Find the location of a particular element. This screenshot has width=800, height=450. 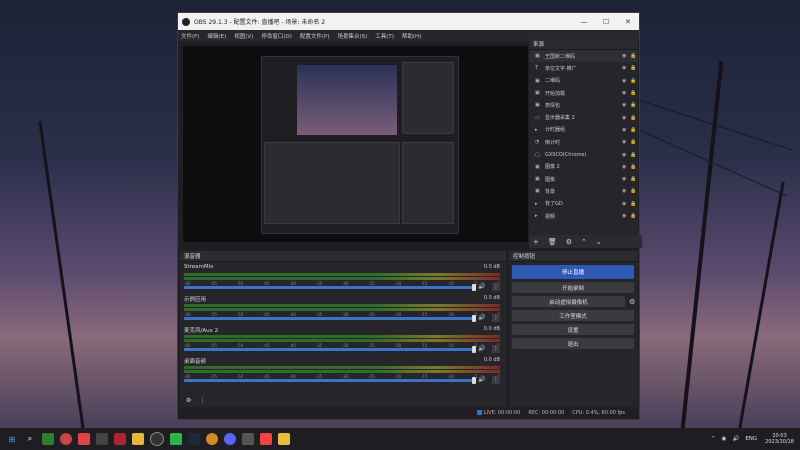

clock: 20:03 2023/10/18 is located at coordinates (779, 439).